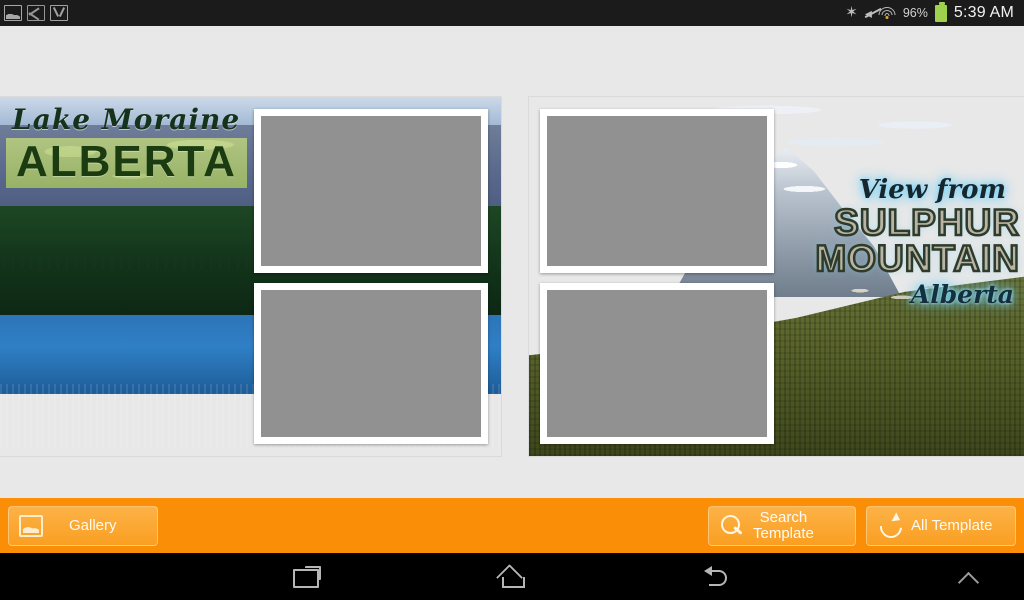 This screenshot has height=600, width=1024. Describe the element at coordinates (983, 12) in the screenshot. I see `status-bar-clock: 5:39 AM` at that location.